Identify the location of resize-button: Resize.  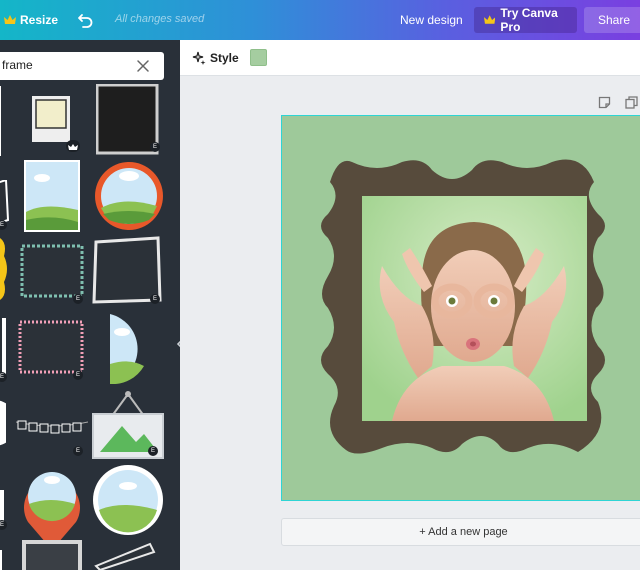
(32, 20).